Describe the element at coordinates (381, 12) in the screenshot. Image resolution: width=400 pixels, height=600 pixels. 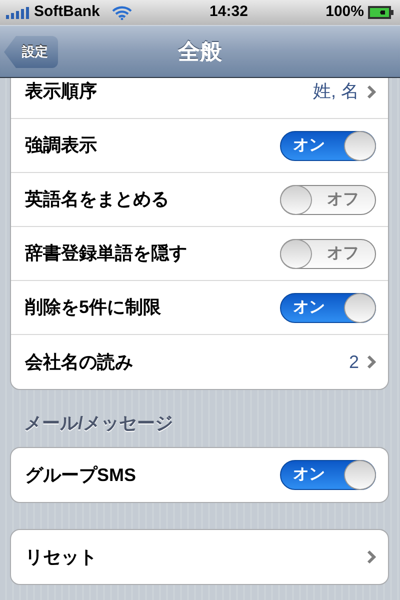
I see `battery-charging-icon` at that location.